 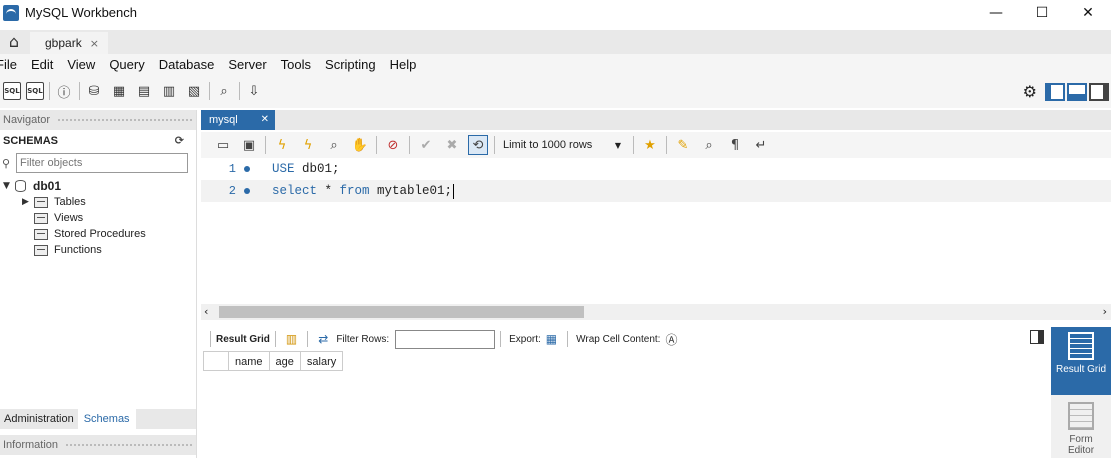 I want to click on toggle-output-icon, so click(x=1077, y=91).